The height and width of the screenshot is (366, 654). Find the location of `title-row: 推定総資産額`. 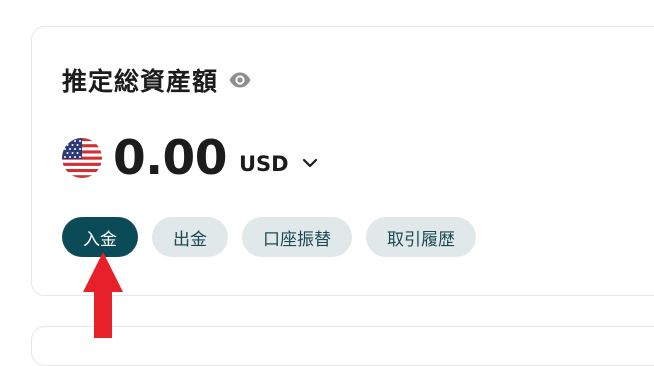

title-row: 推定総資産額 is located at coordinates (157, 80).